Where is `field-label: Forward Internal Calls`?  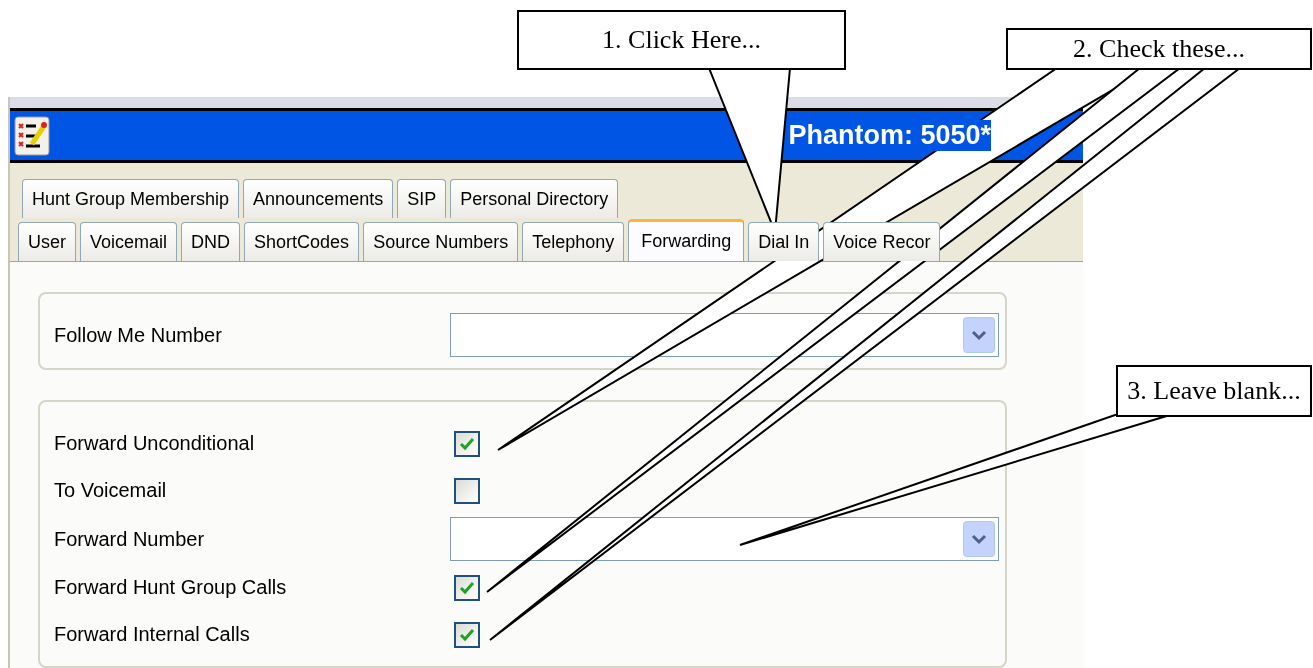
field-label: Forward Internal Calls is located at coordinates (152, 634).